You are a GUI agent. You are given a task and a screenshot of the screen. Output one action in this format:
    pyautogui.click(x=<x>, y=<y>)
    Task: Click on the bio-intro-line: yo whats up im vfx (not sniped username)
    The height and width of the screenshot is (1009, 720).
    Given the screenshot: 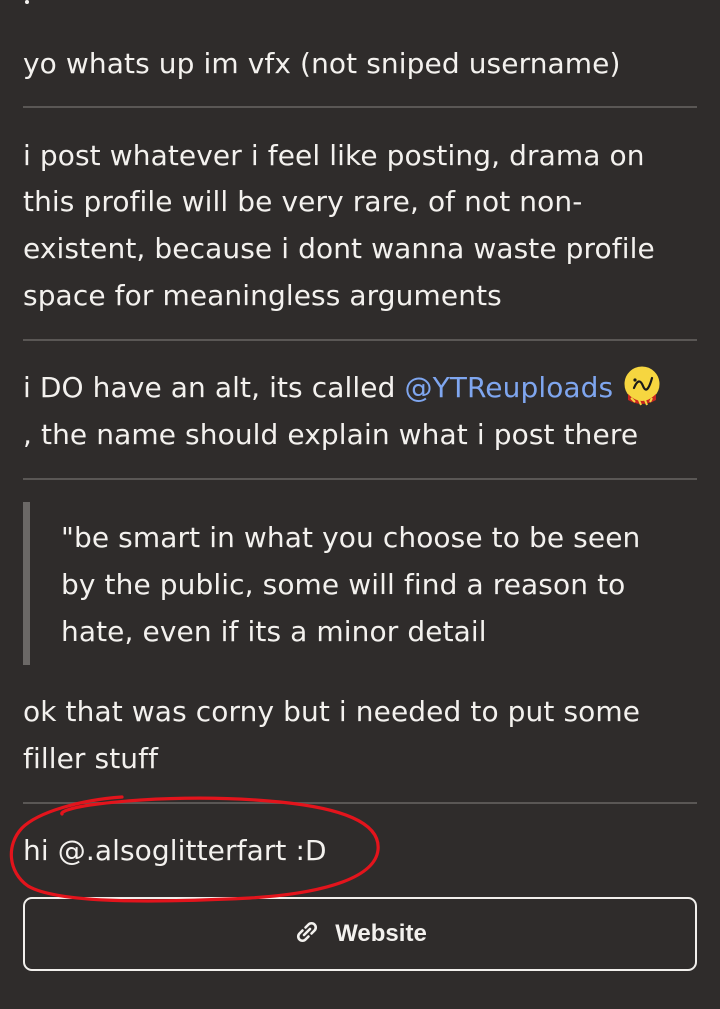 What is the action you would take?
    pyautogui.click(x=322, y=63)
    